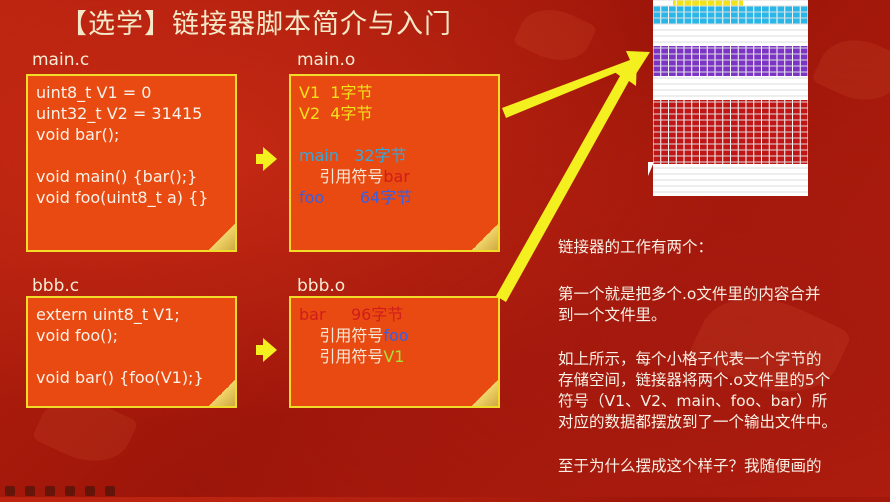 This screenshot has width=890, height=502. I want to click on explanation-line: 到一个文件里。, so click(612, 315).